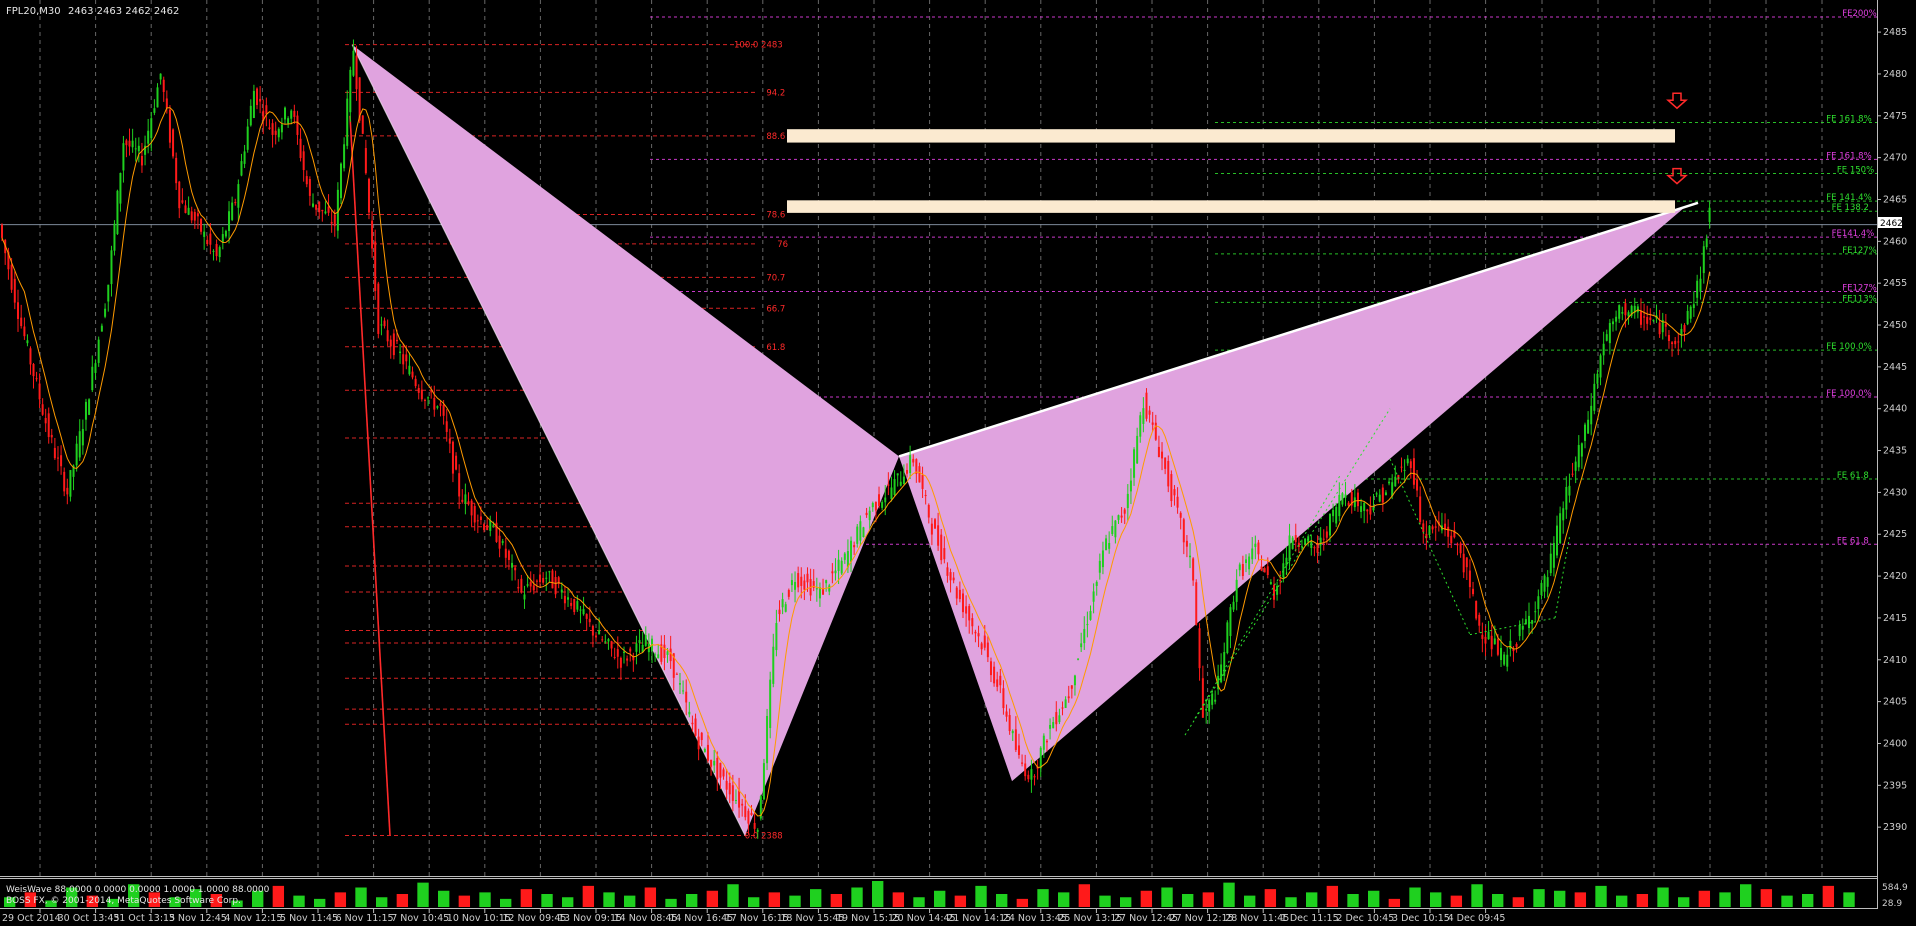  What do you see at coordinates (1895, 785) in the screenshot?
I see `price-tick-label: 2395` at bounding box center [1895, 785].